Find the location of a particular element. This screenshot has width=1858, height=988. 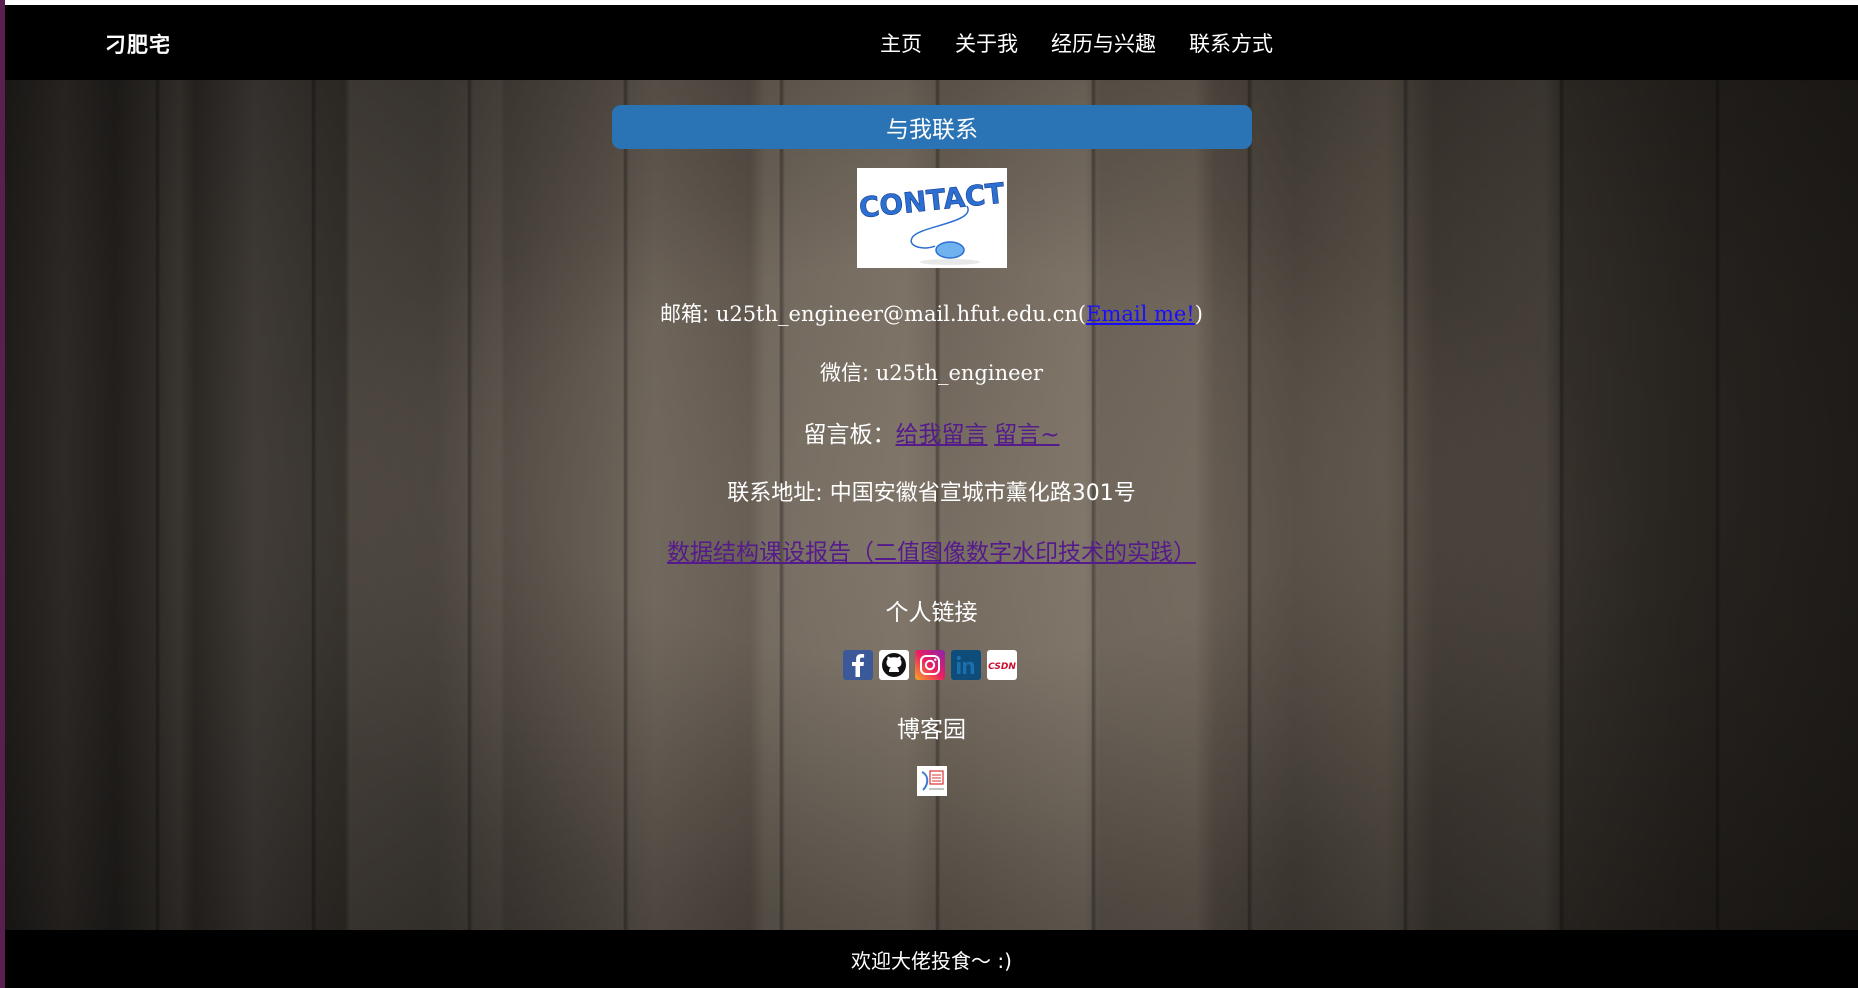

wechat-label: 微信: is located at coordinates (847, 373).